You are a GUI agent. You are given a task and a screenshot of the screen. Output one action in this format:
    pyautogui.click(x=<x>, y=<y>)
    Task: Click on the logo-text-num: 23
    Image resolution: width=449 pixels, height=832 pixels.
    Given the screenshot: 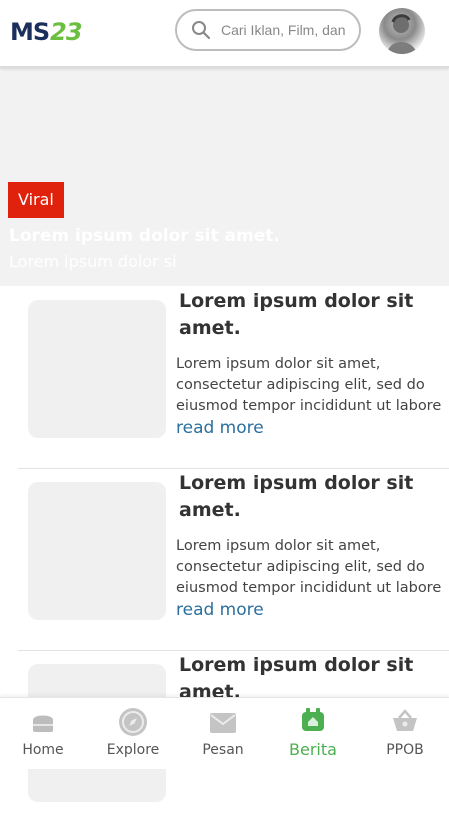 What is the action you would take?
    pyautogui.click(x=66, y=32)
    